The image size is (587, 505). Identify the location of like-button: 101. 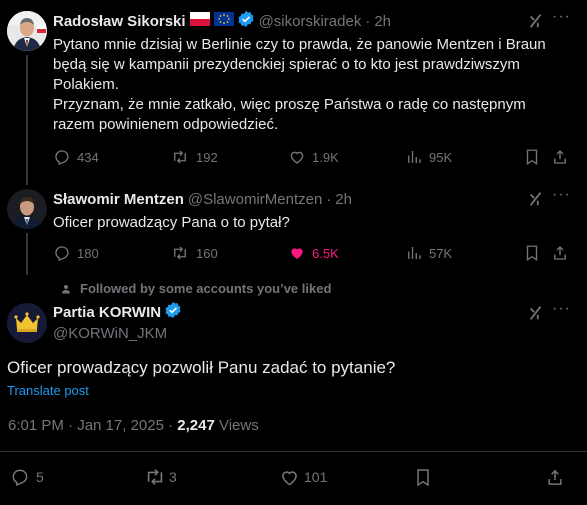
(303, 477).